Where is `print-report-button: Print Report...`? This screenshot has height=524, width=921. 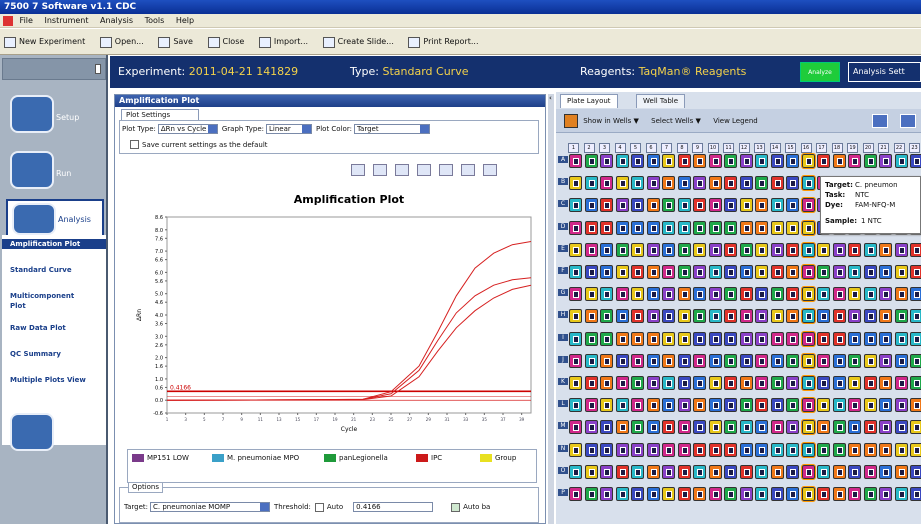 print-report-button: Print Report... is located at coordinates (443, 42).